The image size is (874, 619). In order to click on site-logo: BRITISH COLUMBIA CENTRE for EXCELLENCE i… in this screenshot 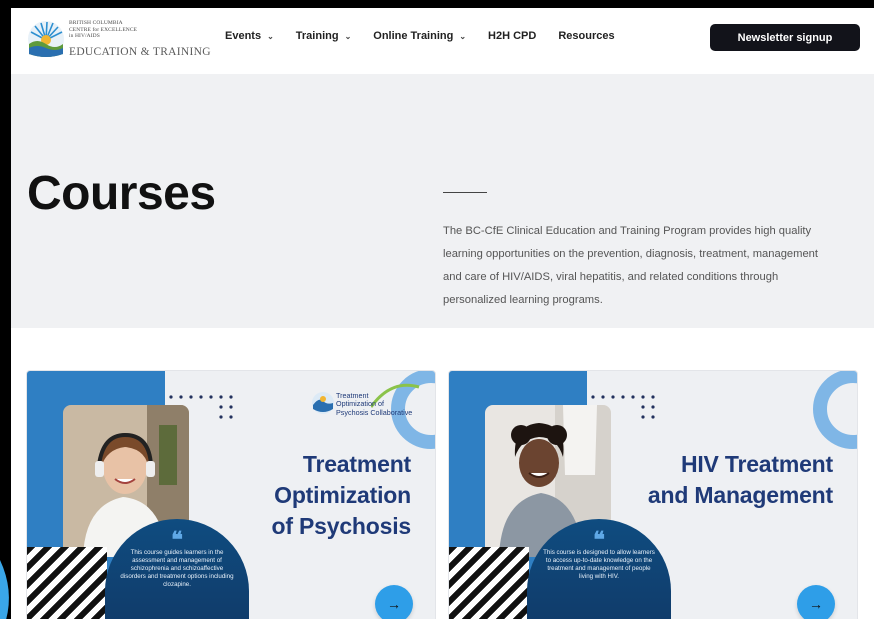, I will do `click(119, 40)`.